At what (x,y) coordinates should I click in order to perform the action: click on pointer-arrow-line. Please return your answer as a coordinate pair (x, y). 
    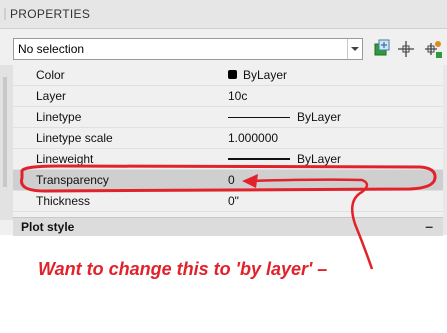
    Looking at the image, I should click on (311, 224).